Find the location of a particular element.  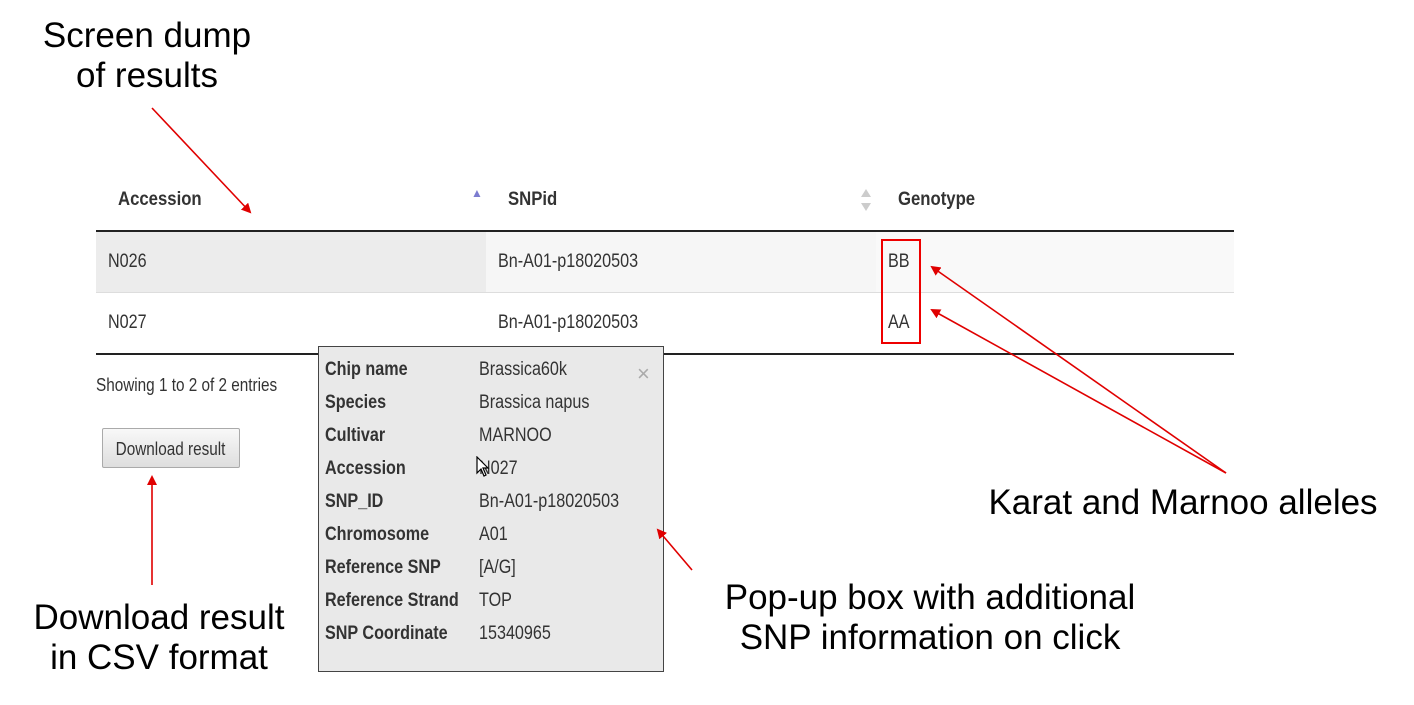

popup-value: TOP is located at coordinates (495, 600).